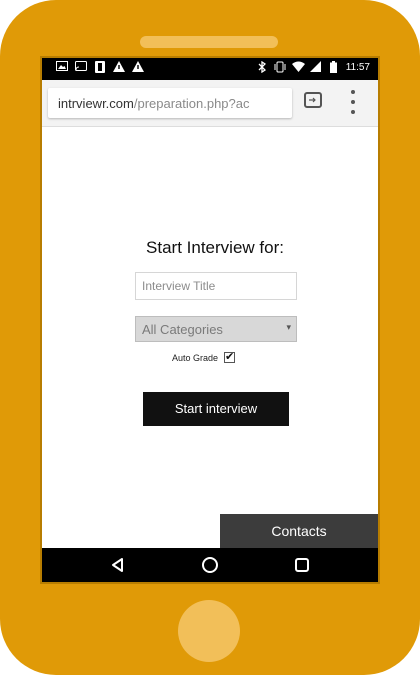 The width and height of the screenshot is (420, 675). What do you see at coordinates (230, 357) in the screenshot?
I see `autograde-checkbox: ✔` at bounding box center [230, 357].